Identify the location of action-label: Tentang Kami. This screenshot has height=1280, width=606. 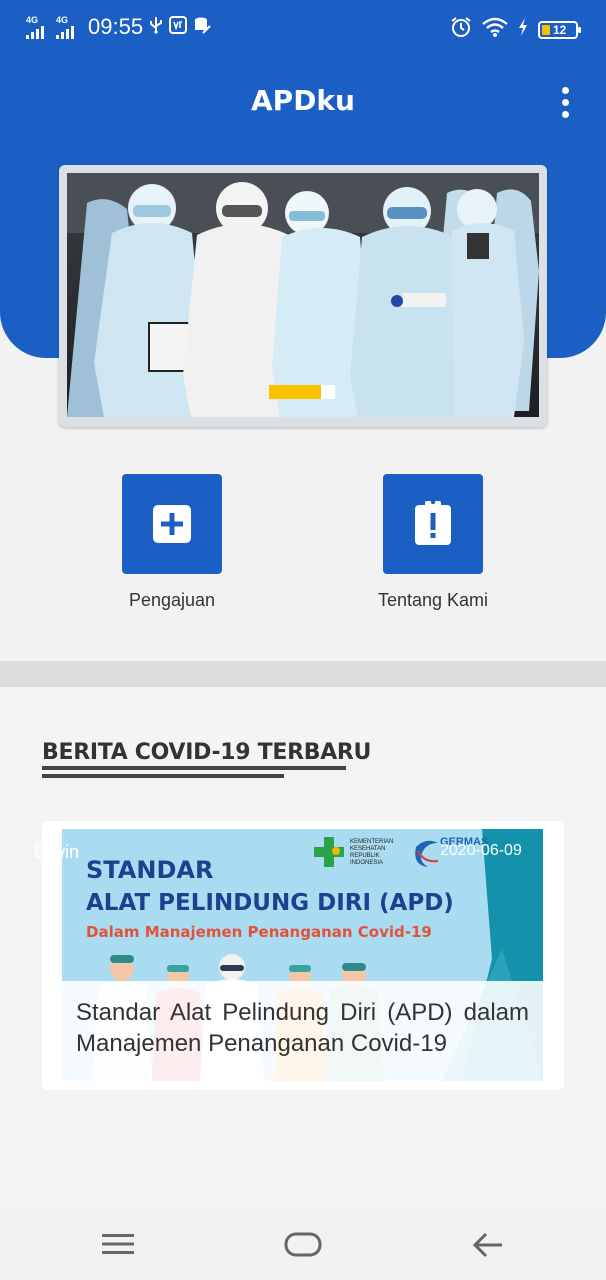
(433, 600).